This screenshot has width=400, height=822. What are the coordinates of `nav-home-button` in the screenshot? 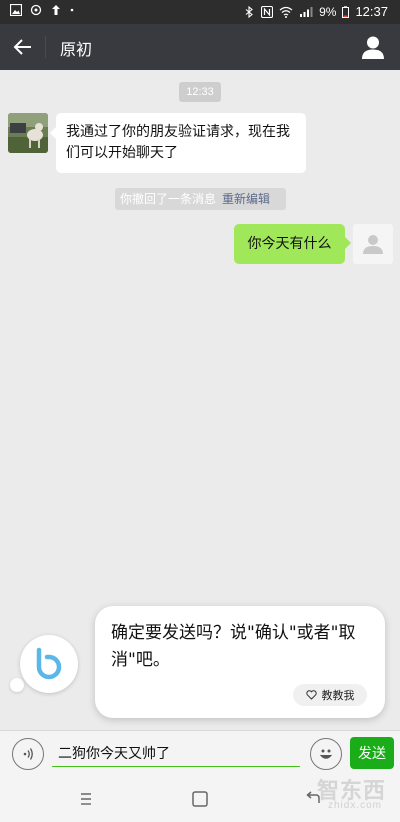 It's located at (200, 799).